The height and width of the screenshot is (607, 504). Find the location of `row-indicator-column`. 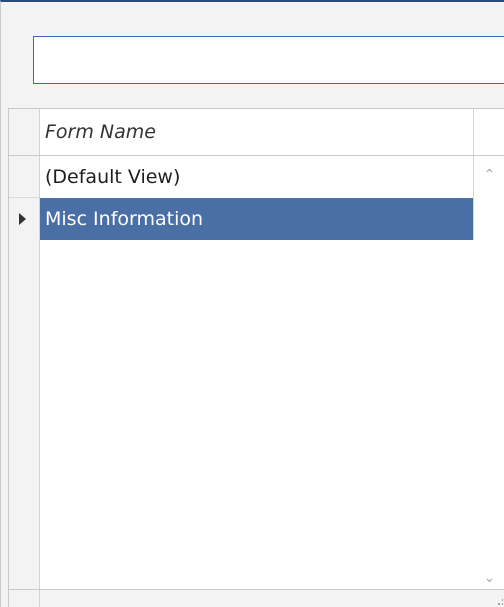

row-indicator-column is located at coordinates (24, 418).